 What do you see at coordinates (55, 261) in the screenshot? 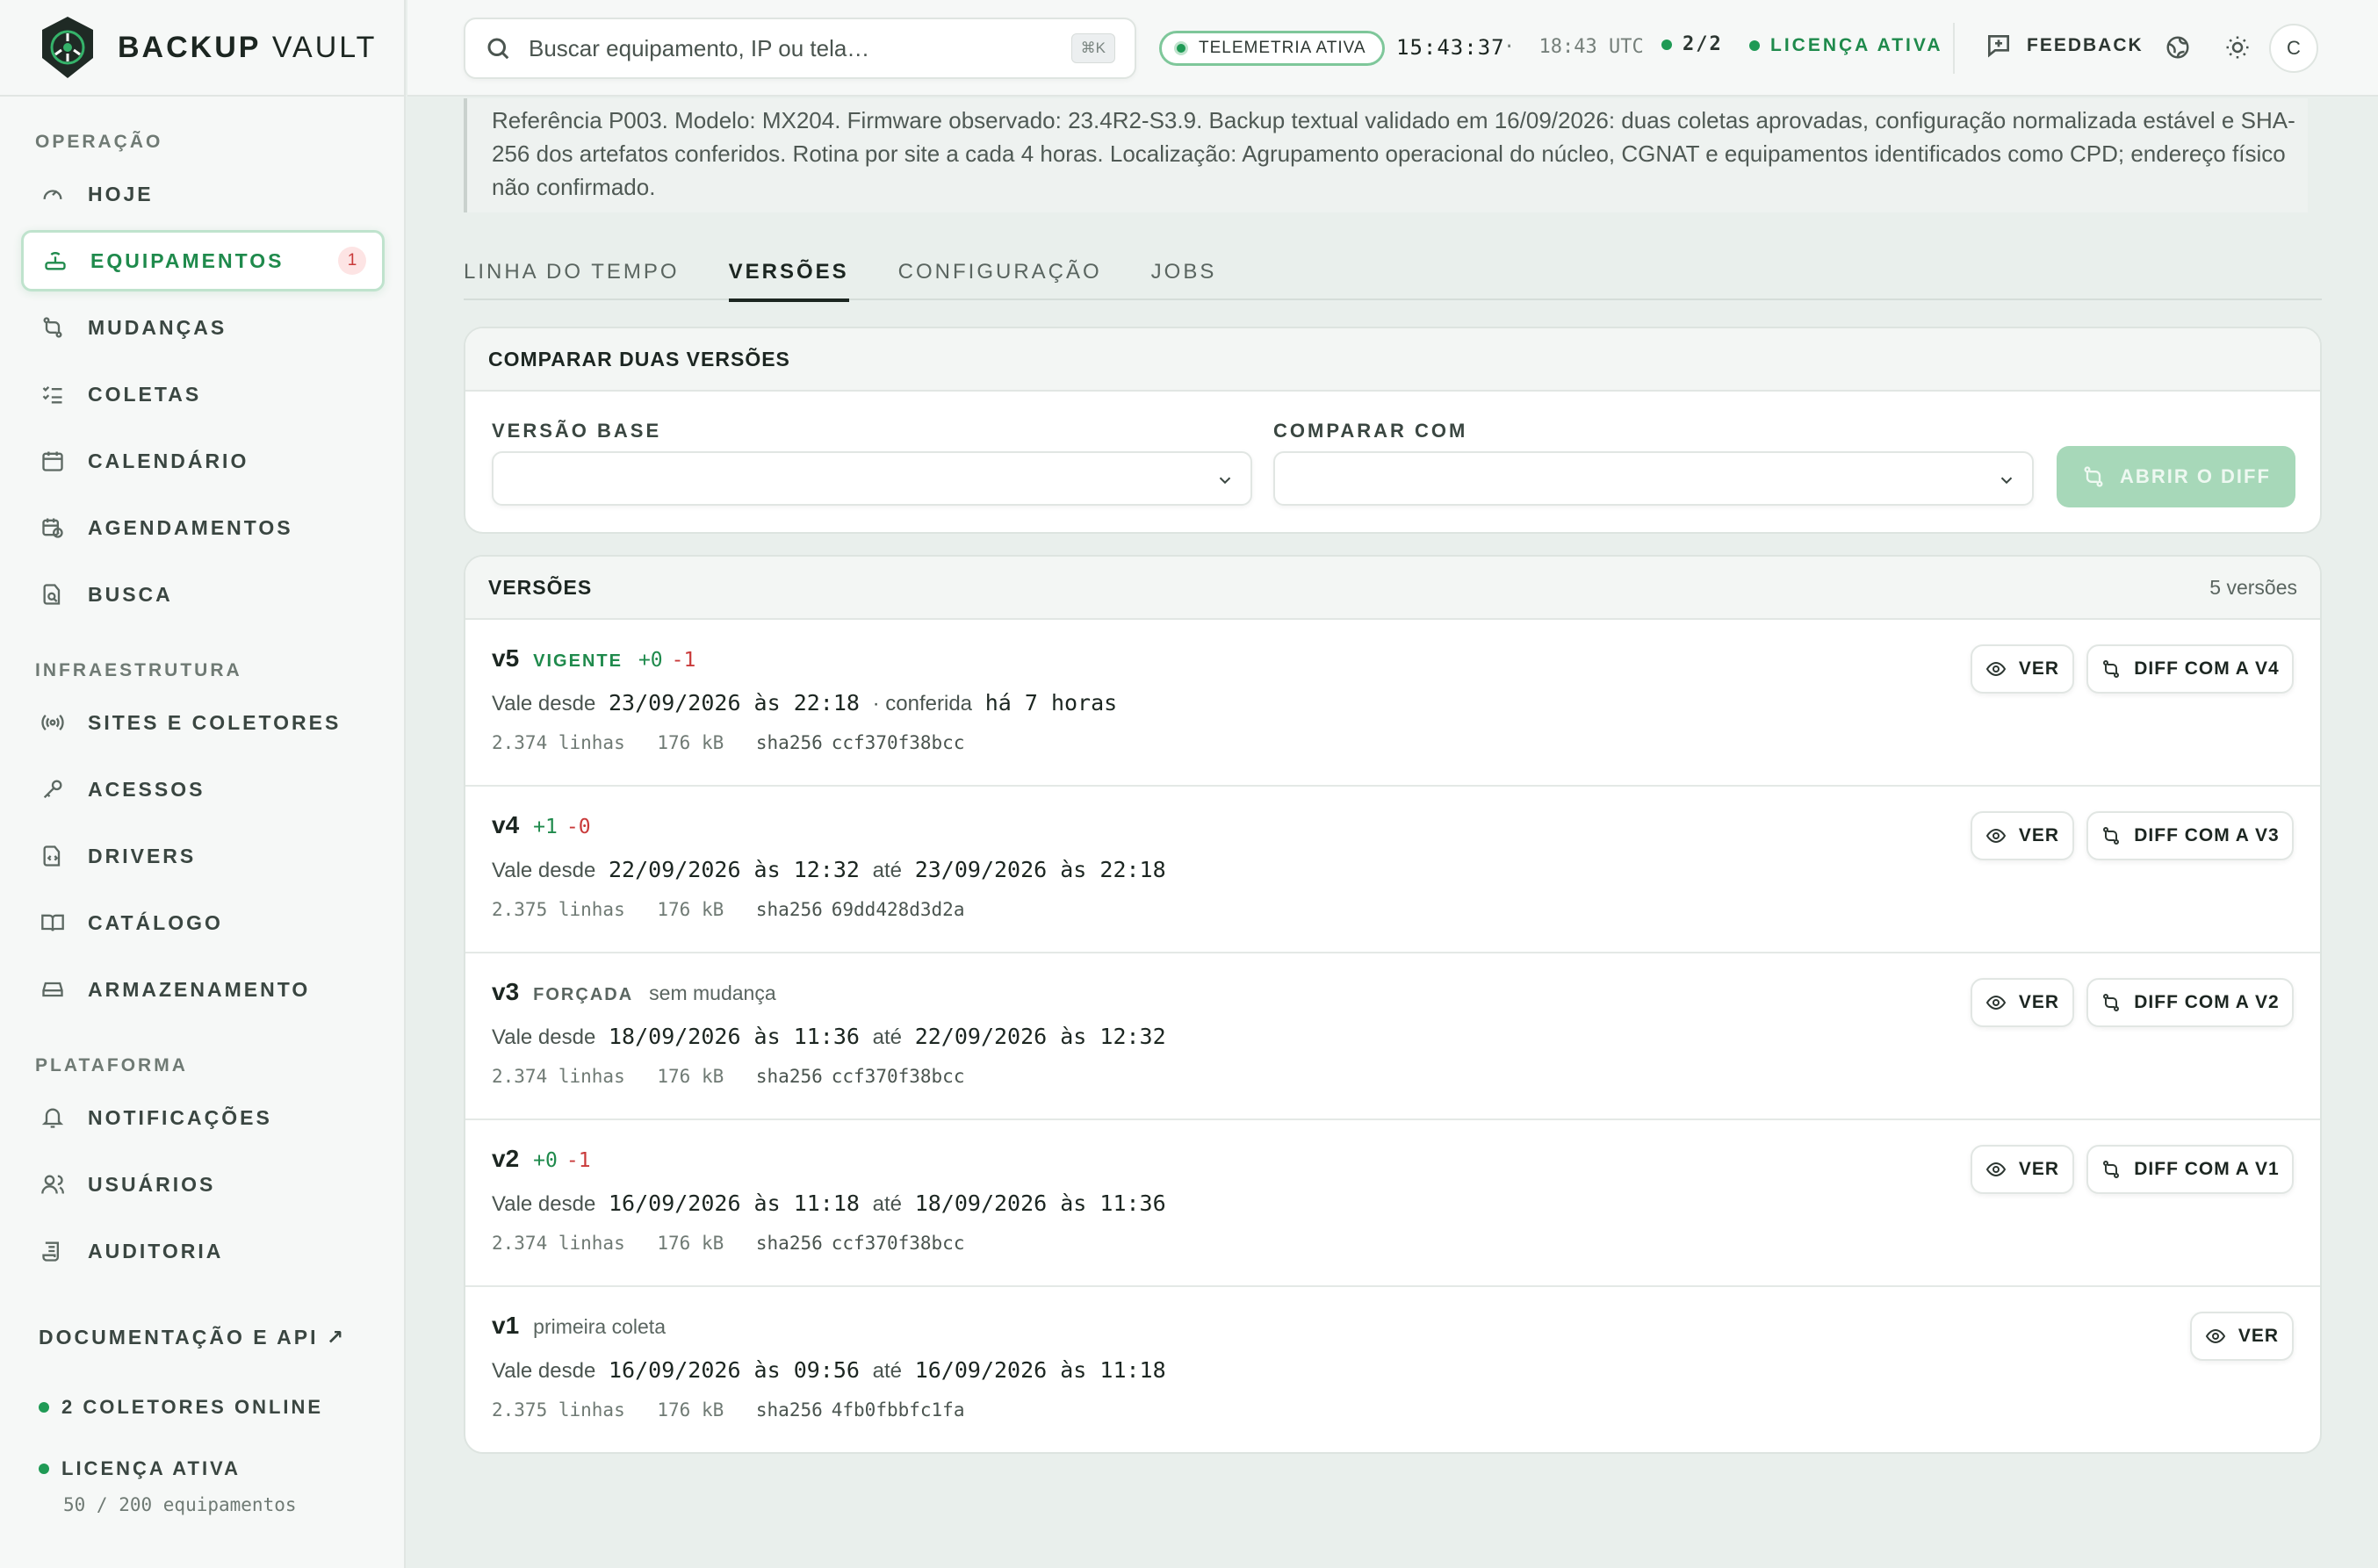
I see `router-icon` at bounding box center [55, 261].